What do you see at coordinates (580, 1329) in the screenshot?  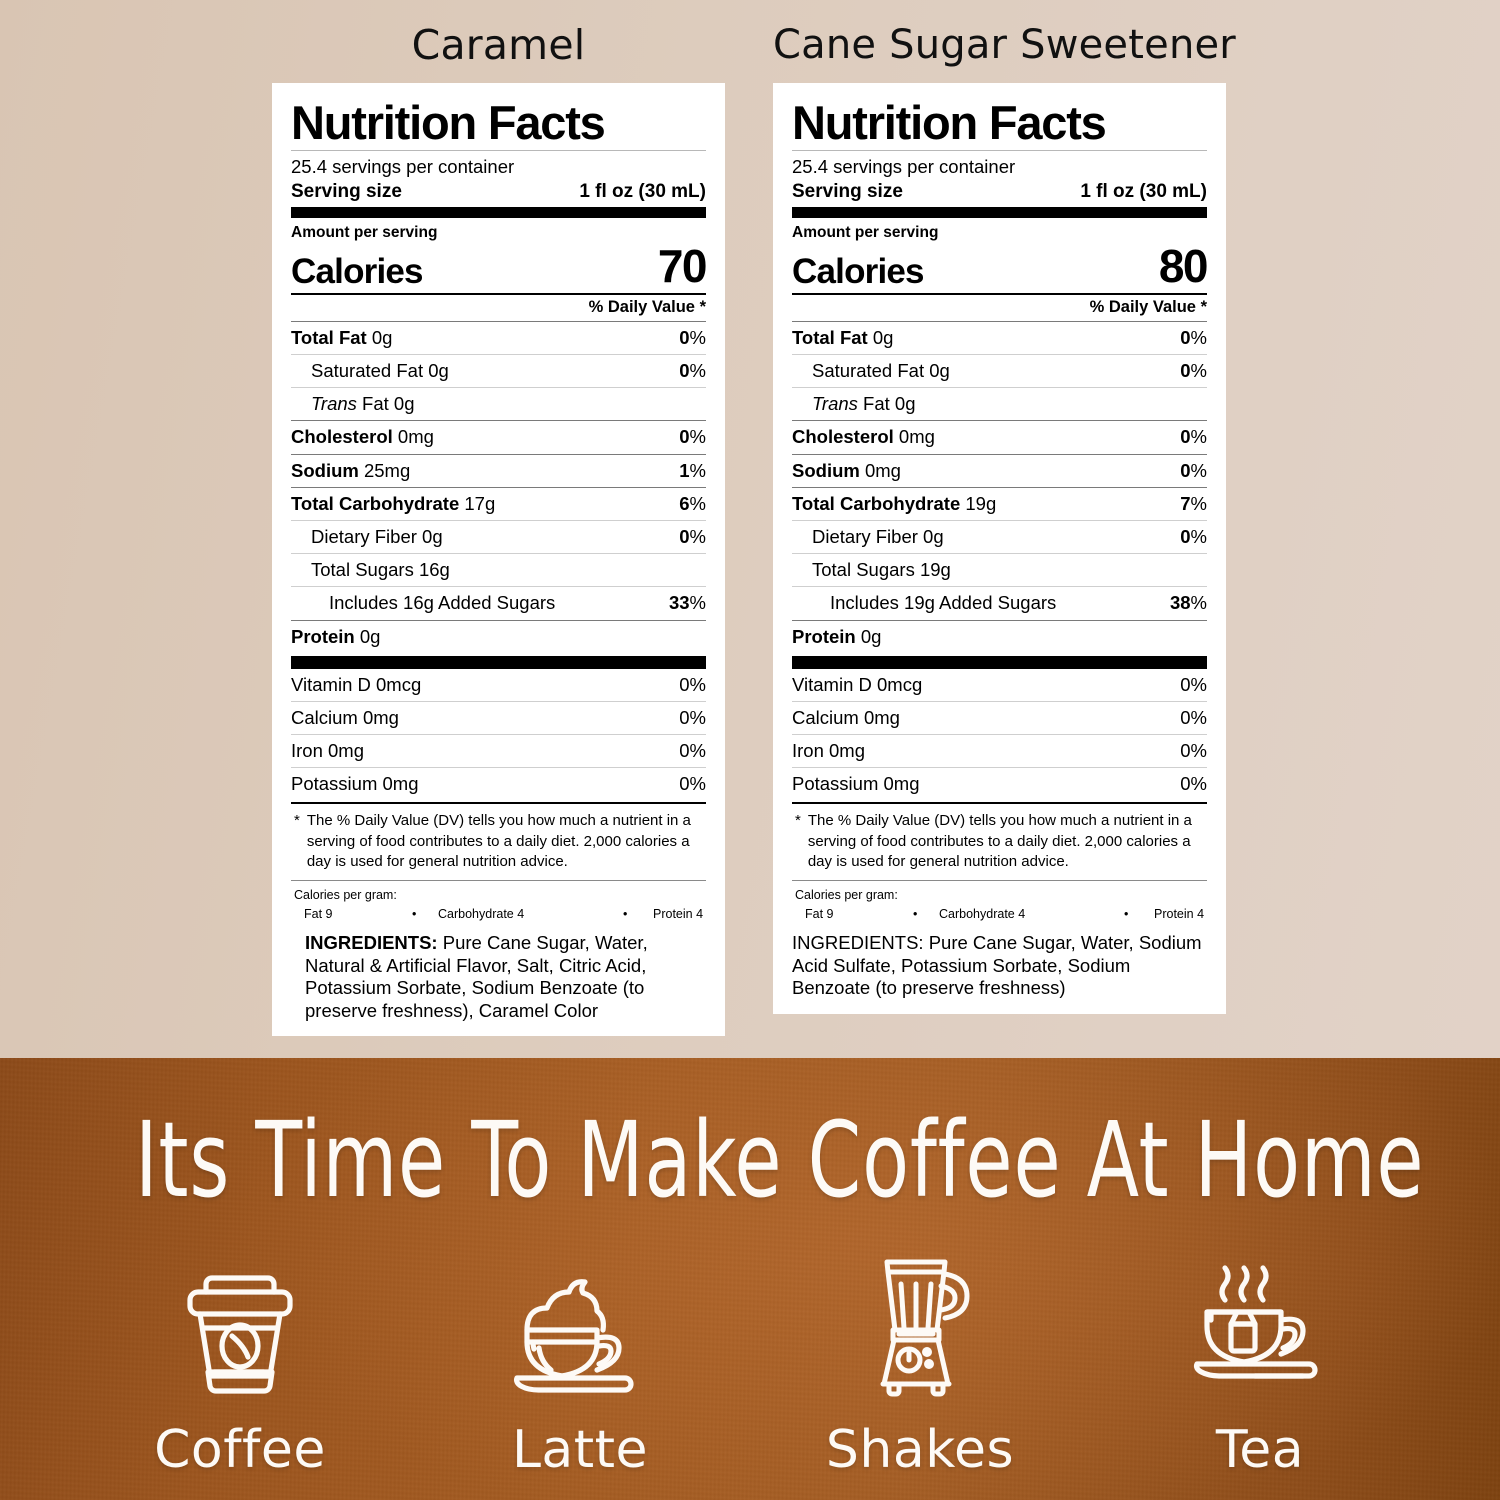 I see `latte-cup-saucer-icon` at bounding box center [580, 1329].